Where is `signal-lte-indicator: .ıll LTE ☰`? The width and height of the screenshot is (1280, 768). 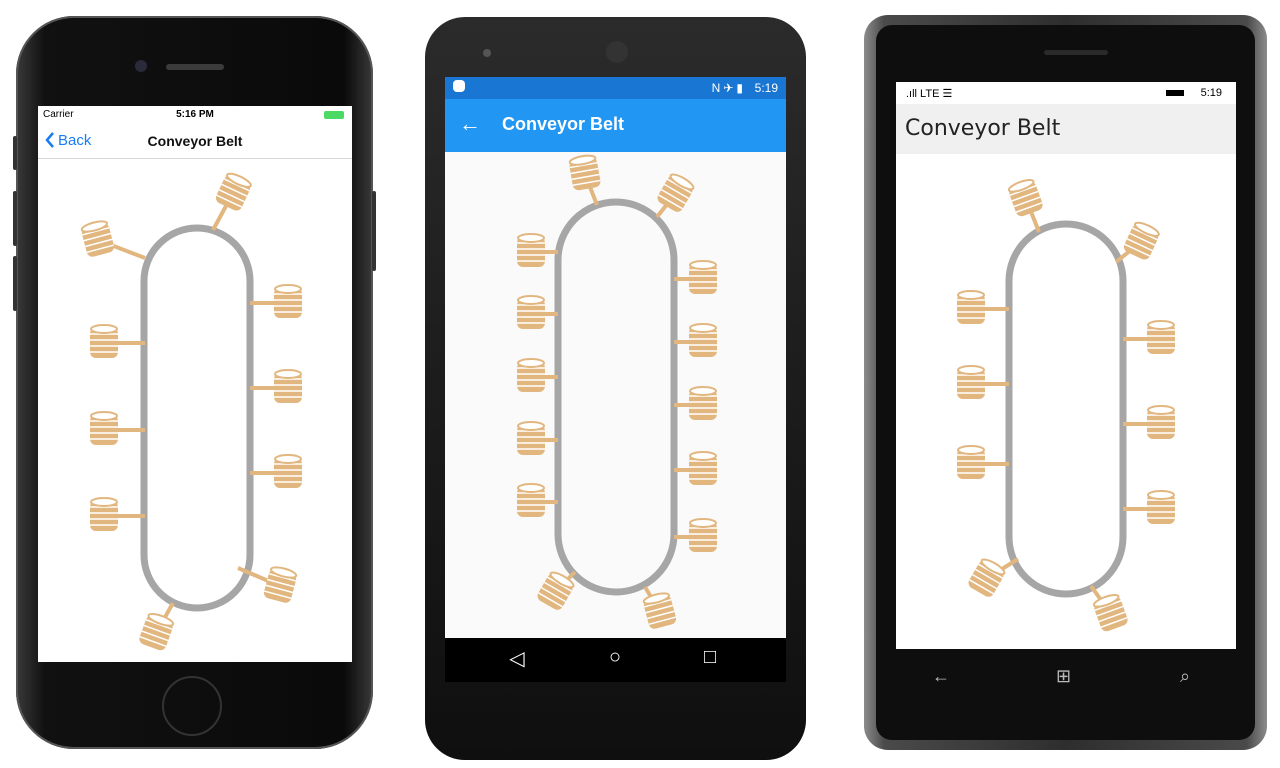
signal-lte-indicator: .ıll LTE ☰ is located at coordinates (929, 94).